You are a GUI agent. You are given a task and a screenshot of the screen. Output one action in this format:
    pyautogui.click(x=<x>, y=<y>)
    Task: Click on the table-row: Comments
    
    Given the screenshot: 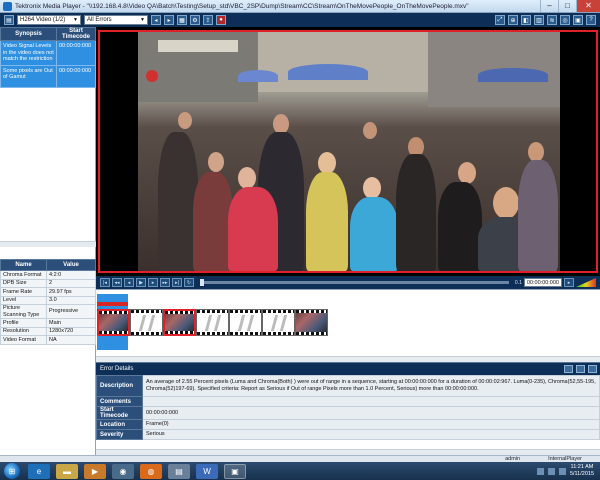 What is the action you would take?
    pyautogui.click(x=348, y=401)
    